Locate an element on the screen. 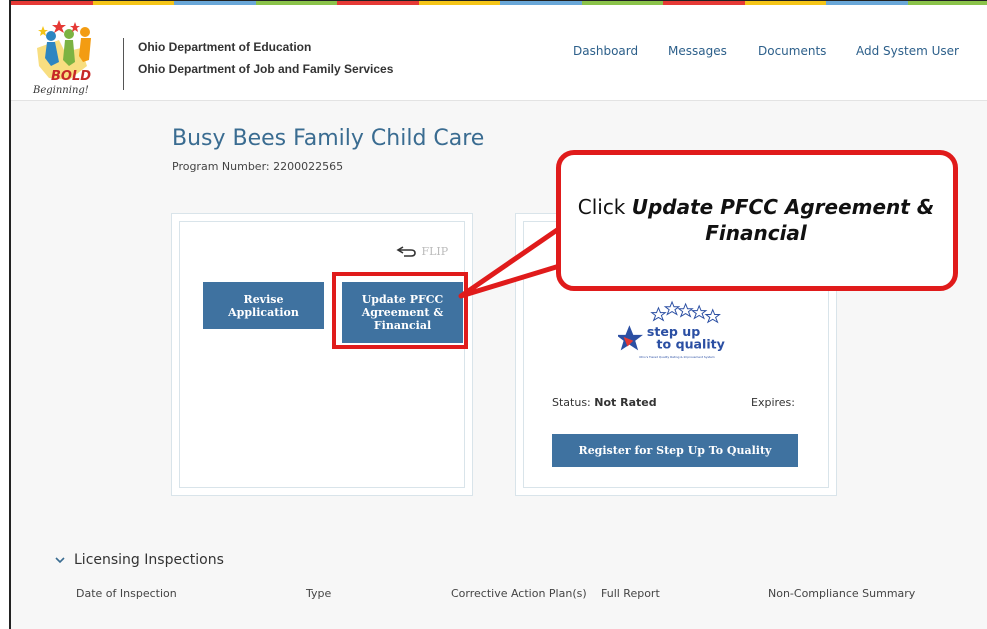  status-text: Status: Not Rated is located at coordinates (604, 402).